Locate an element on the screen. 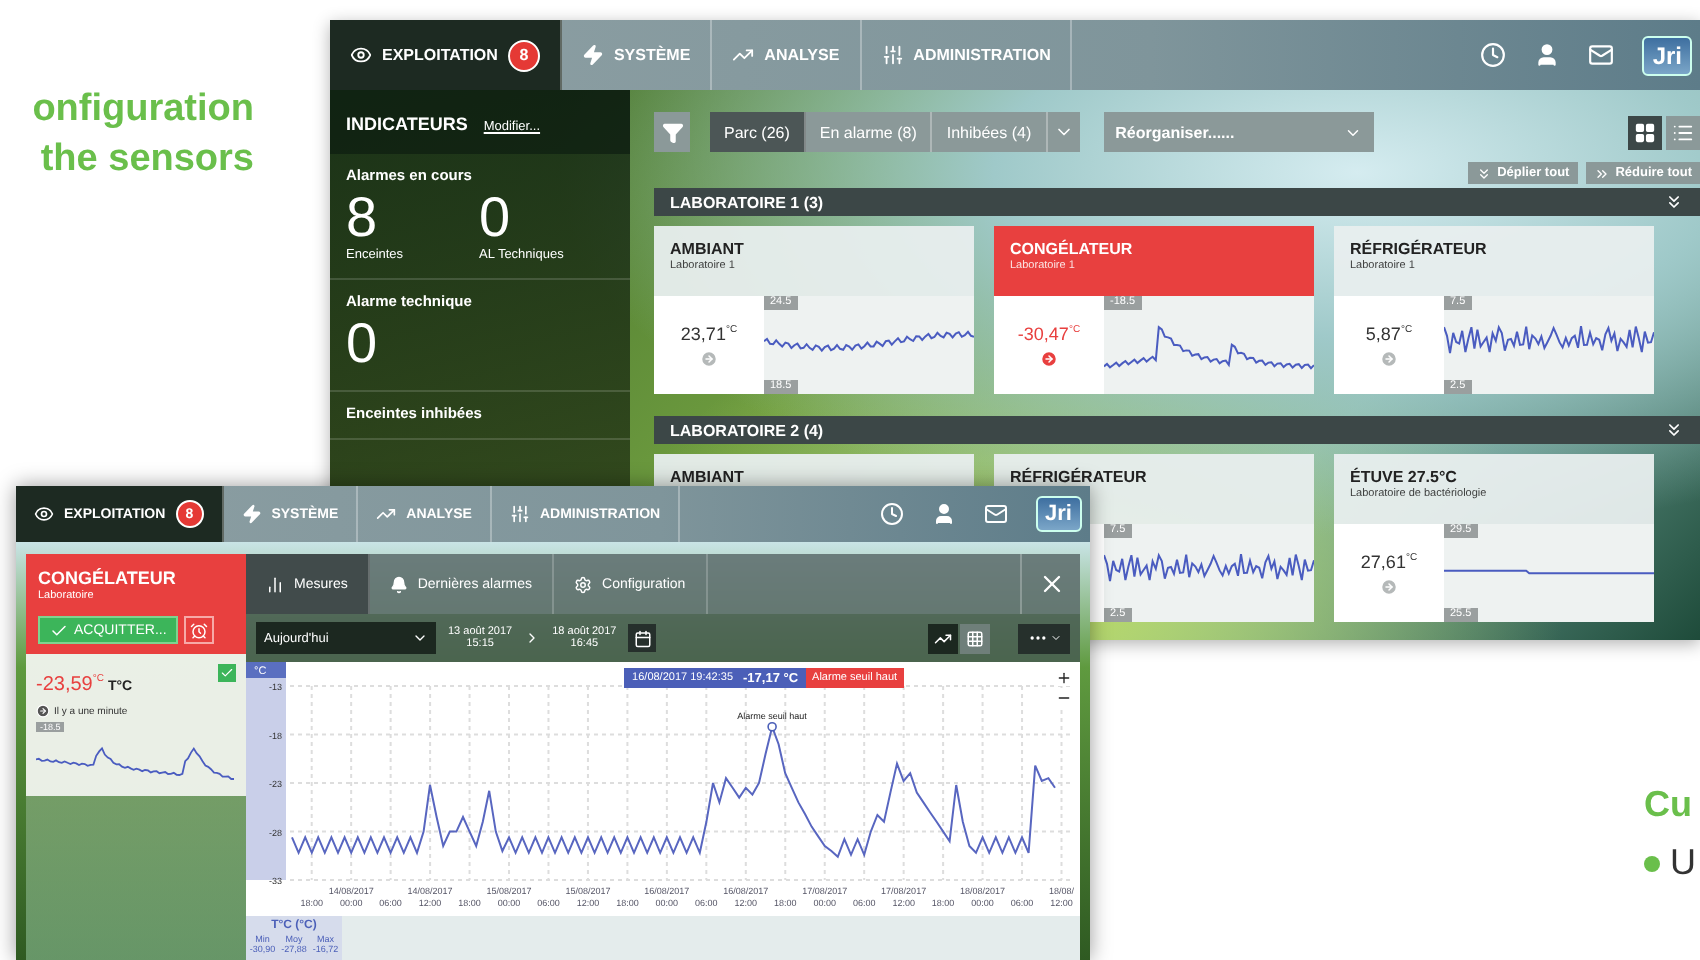 Image resolution: width=1700 pixels, height=960 pixels. calendar-button is located at coordinates (642, 638).